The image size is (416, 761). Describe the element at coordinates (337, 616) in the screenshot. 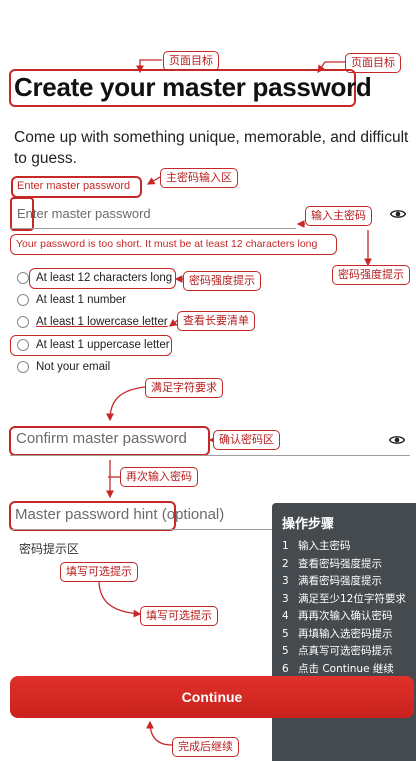

I see `step-item: 4 再再次输入确认密码` at that location.